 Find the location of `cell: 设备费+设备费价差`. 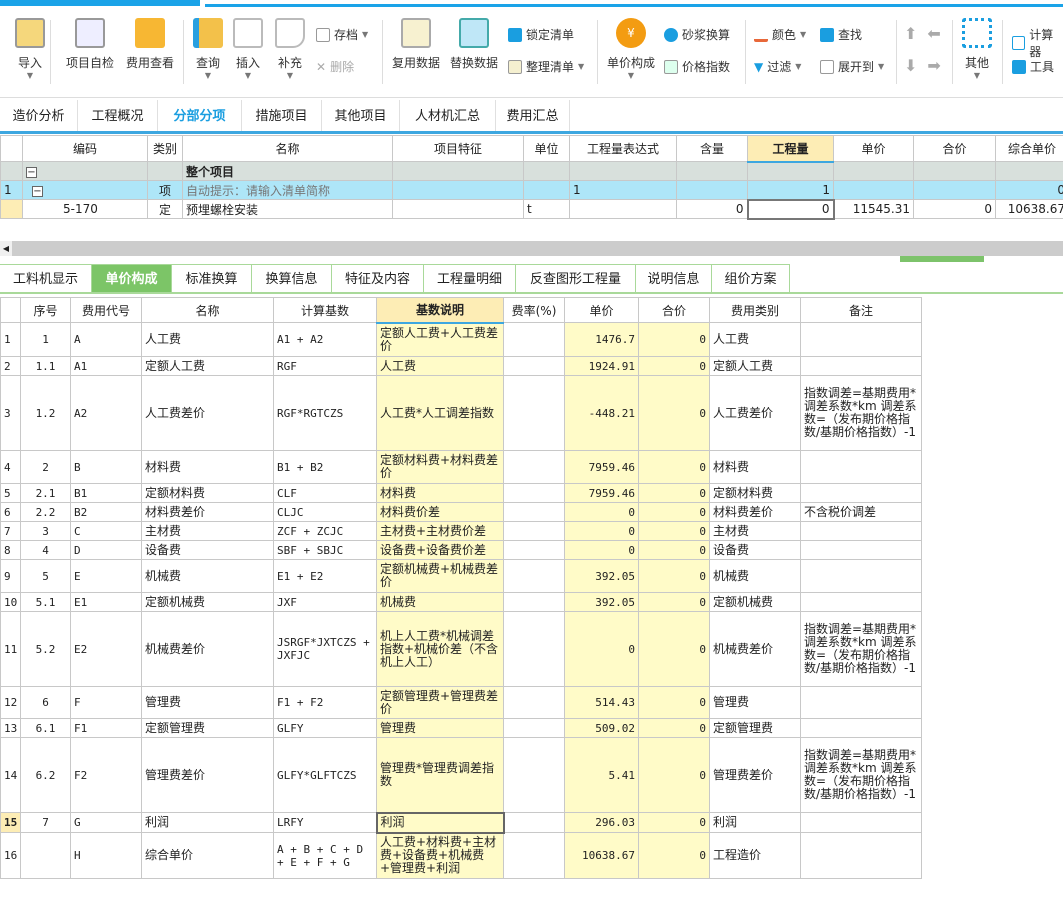

cell: 设备费+设备费价差 is located at coordinates (440, 550).